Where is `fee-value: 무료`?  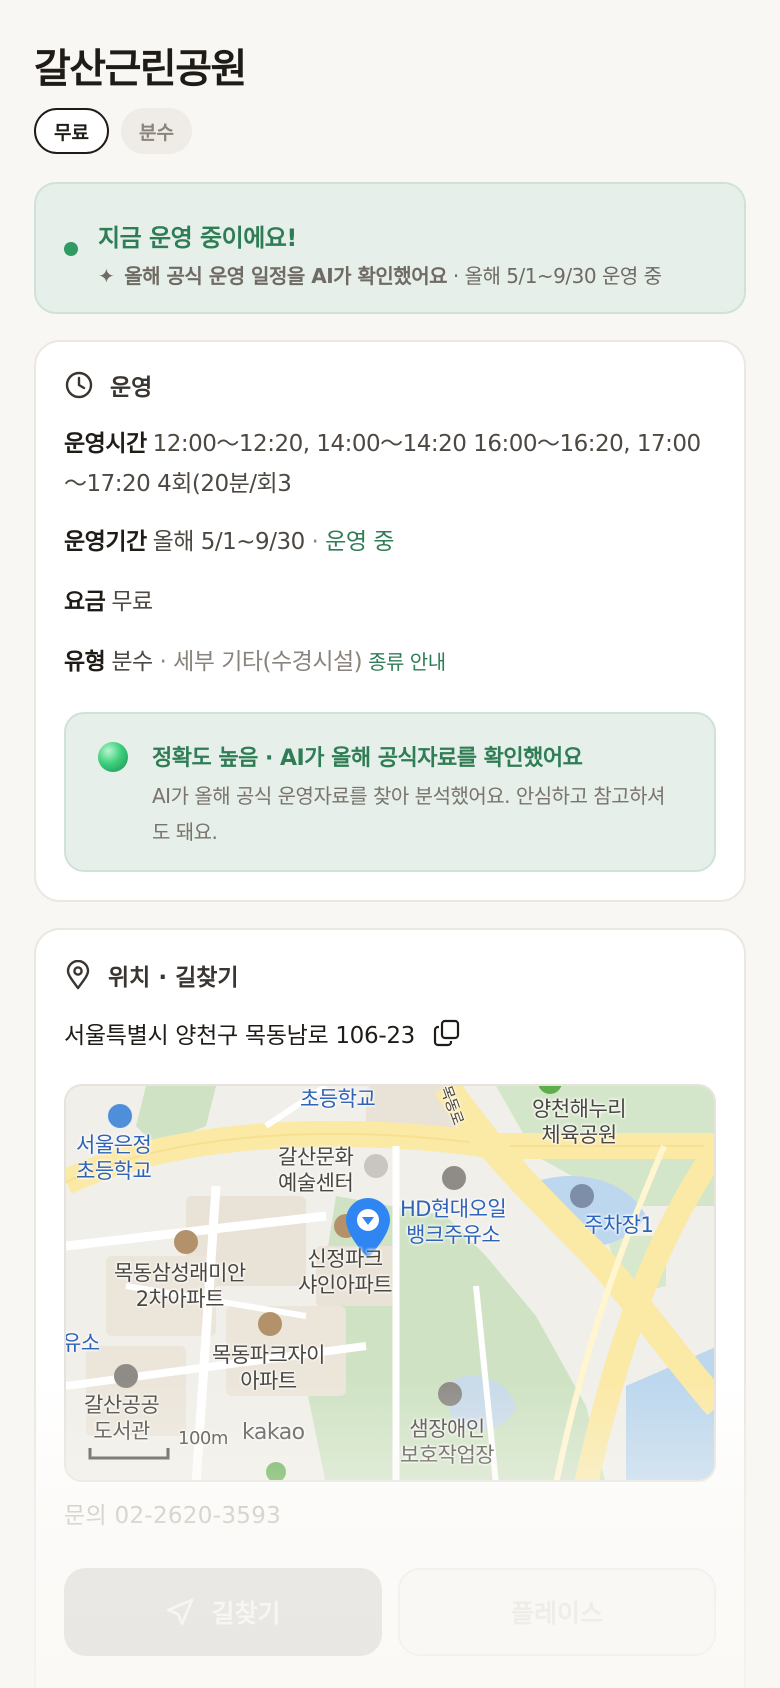 fee-value: 무료 is located at coordinates (132, 602).